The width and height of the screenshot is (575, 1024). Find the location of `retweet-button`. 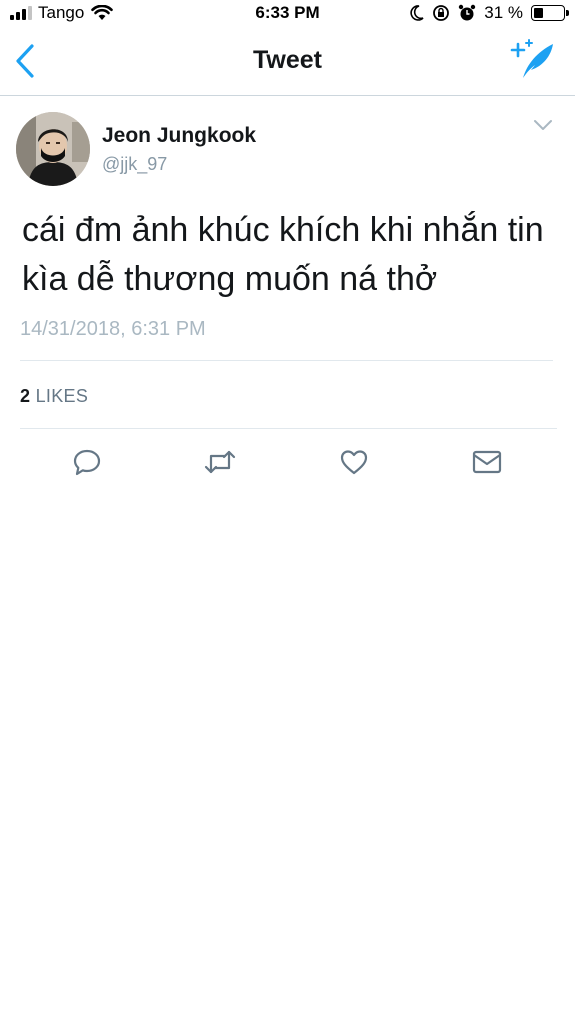

retweet-button is located at coordinates (220, 462).